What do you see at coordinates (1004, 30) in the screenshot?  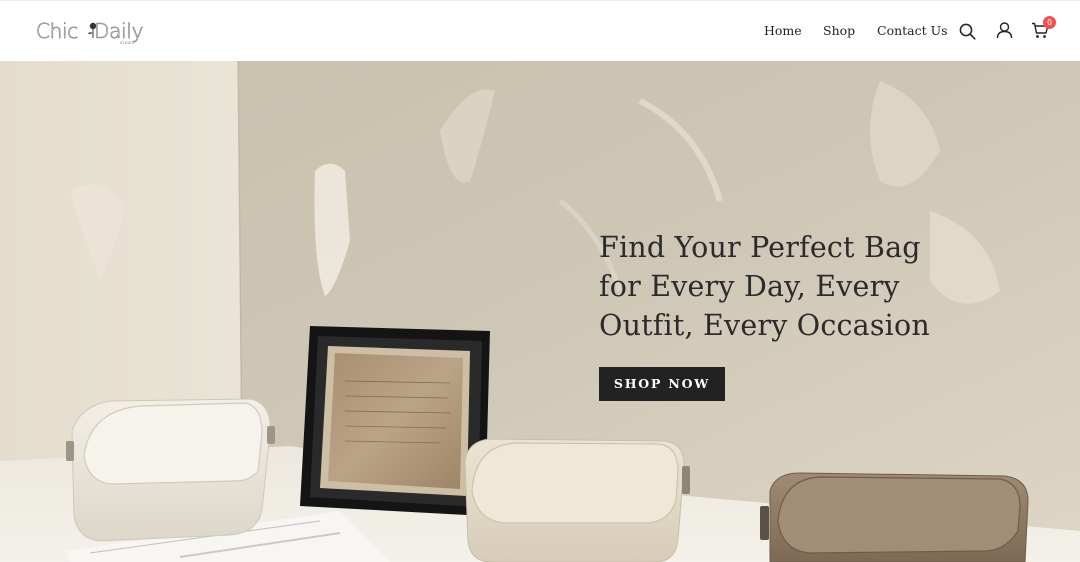 I see `user-icon` at bounding box center [1004, 30].